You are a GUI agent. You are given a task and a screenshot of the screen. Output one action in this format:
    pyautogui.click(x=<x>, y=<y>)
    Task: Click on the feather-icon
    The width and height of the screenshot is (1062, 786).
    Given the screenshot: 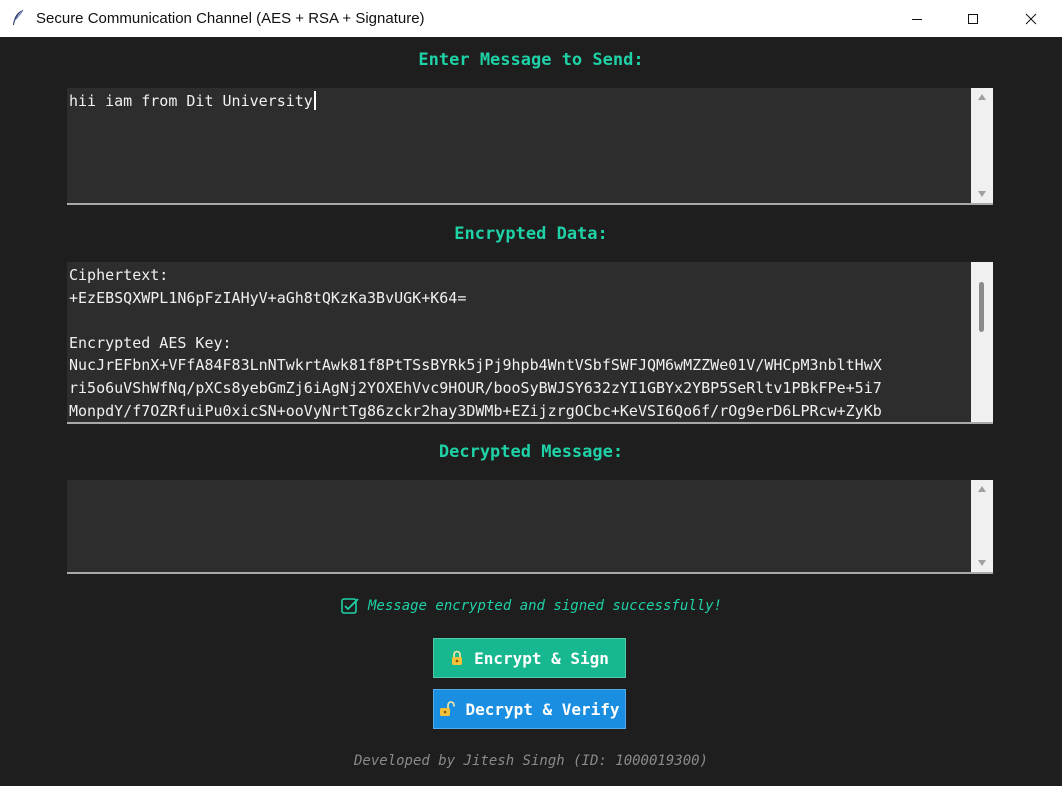 What is the action you would take?
    pyautogui.click(x=18, y=17)
    